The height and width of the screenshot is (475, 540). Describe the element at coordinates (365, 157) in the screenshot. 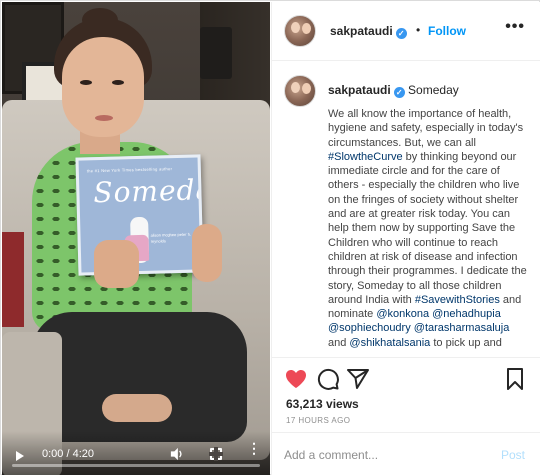

I see `hashtag-link: #SlowtheCurve` at that location.